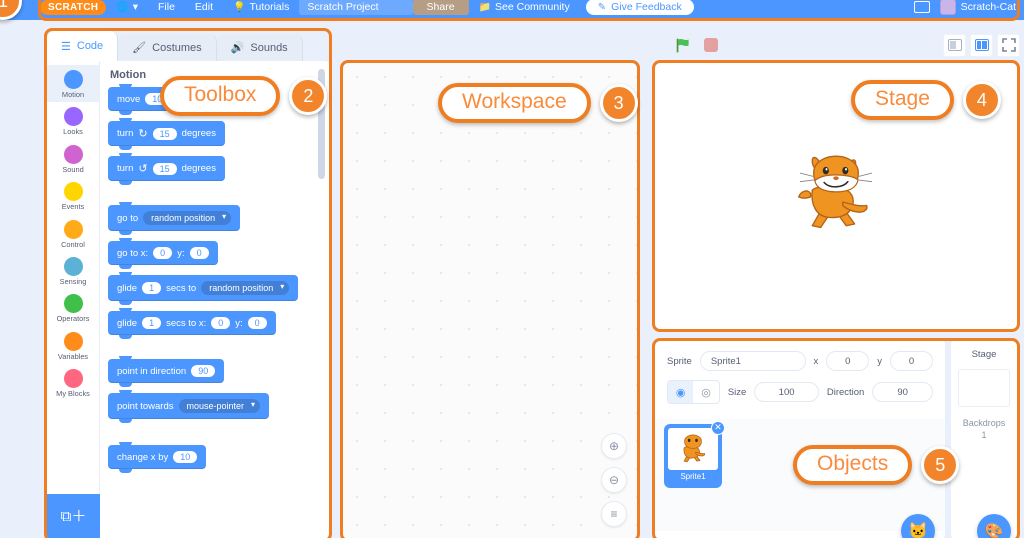 The image size is (1024, 538). Describe the element at coordinates (614, 446) in the screenshot. I see `zoom-in-icon: ⊕` at that location.